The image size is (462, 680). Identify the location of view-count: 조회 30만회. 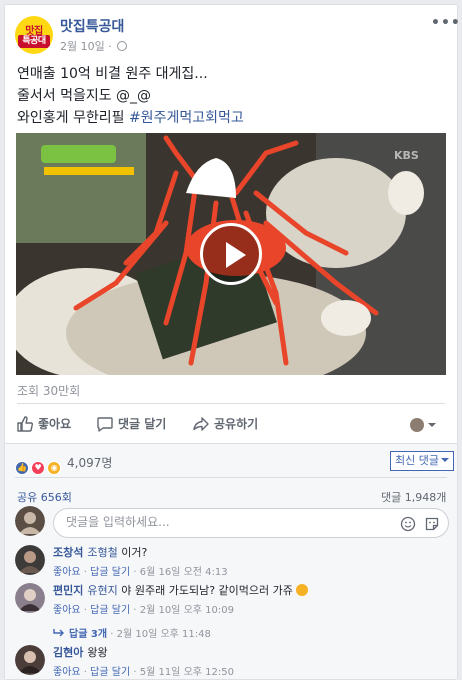
(49, 391).